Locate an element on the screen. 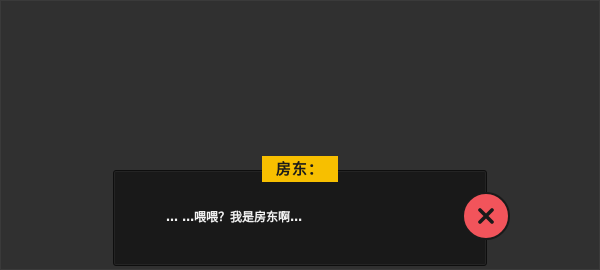  close-icon is located at coordinates (486, 216).